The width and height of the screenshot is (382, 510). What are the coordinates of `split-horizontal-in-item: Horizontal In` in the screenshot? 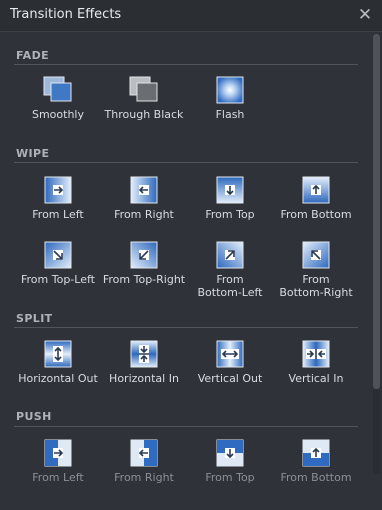 It's located at (144, 362).